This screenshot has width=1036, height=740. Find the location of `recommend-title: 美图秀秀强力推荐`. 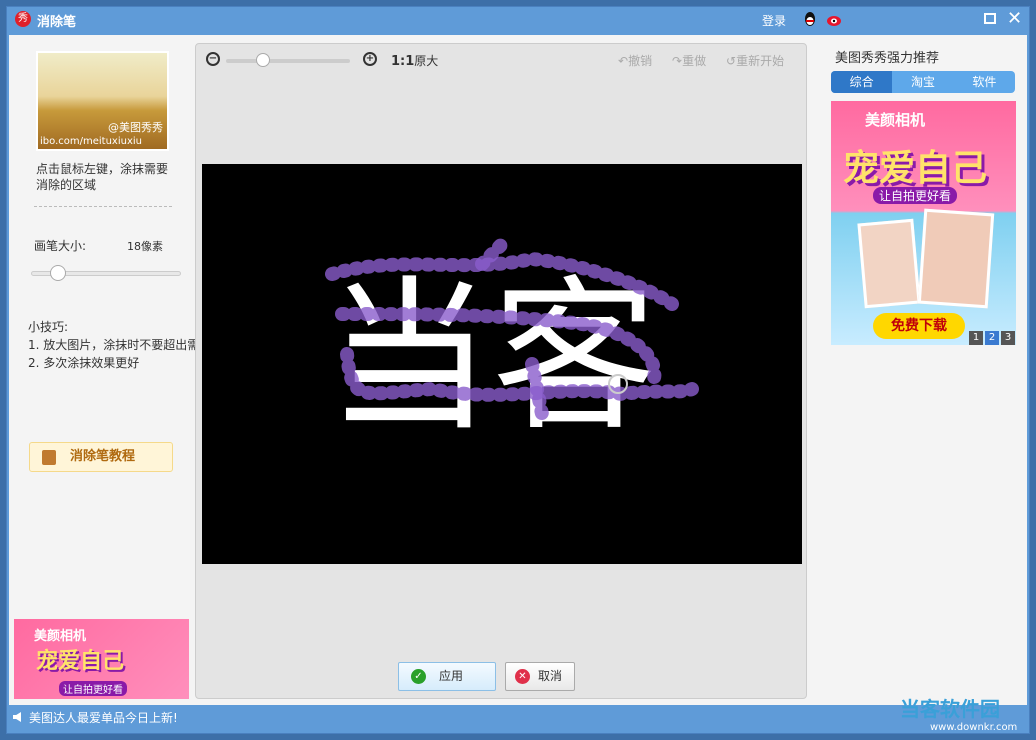

recommend-title: 美图秀秀强力推荐 is located at coordinates (887, 58).